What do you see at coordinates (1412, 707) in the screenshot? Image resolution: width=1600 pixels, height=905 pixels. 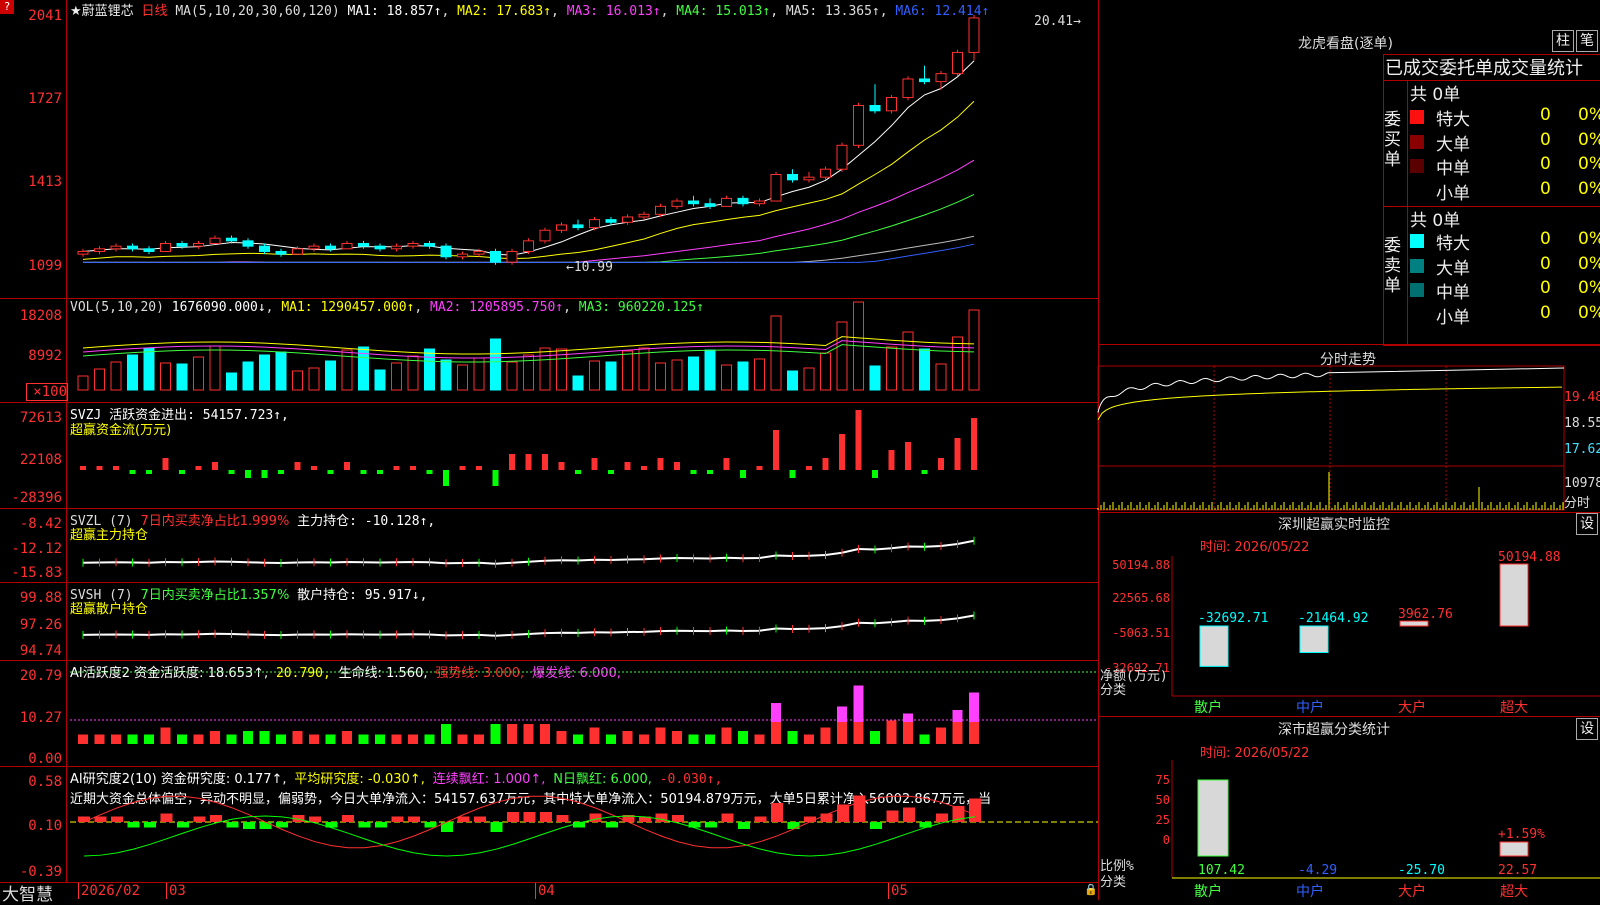 I see `sz-category: 大户` at bounding box center [1412, 707].